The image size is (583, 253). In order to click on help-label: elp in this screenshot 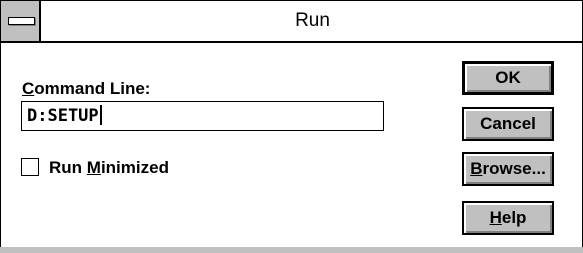, I will do `click(514, 217)`.